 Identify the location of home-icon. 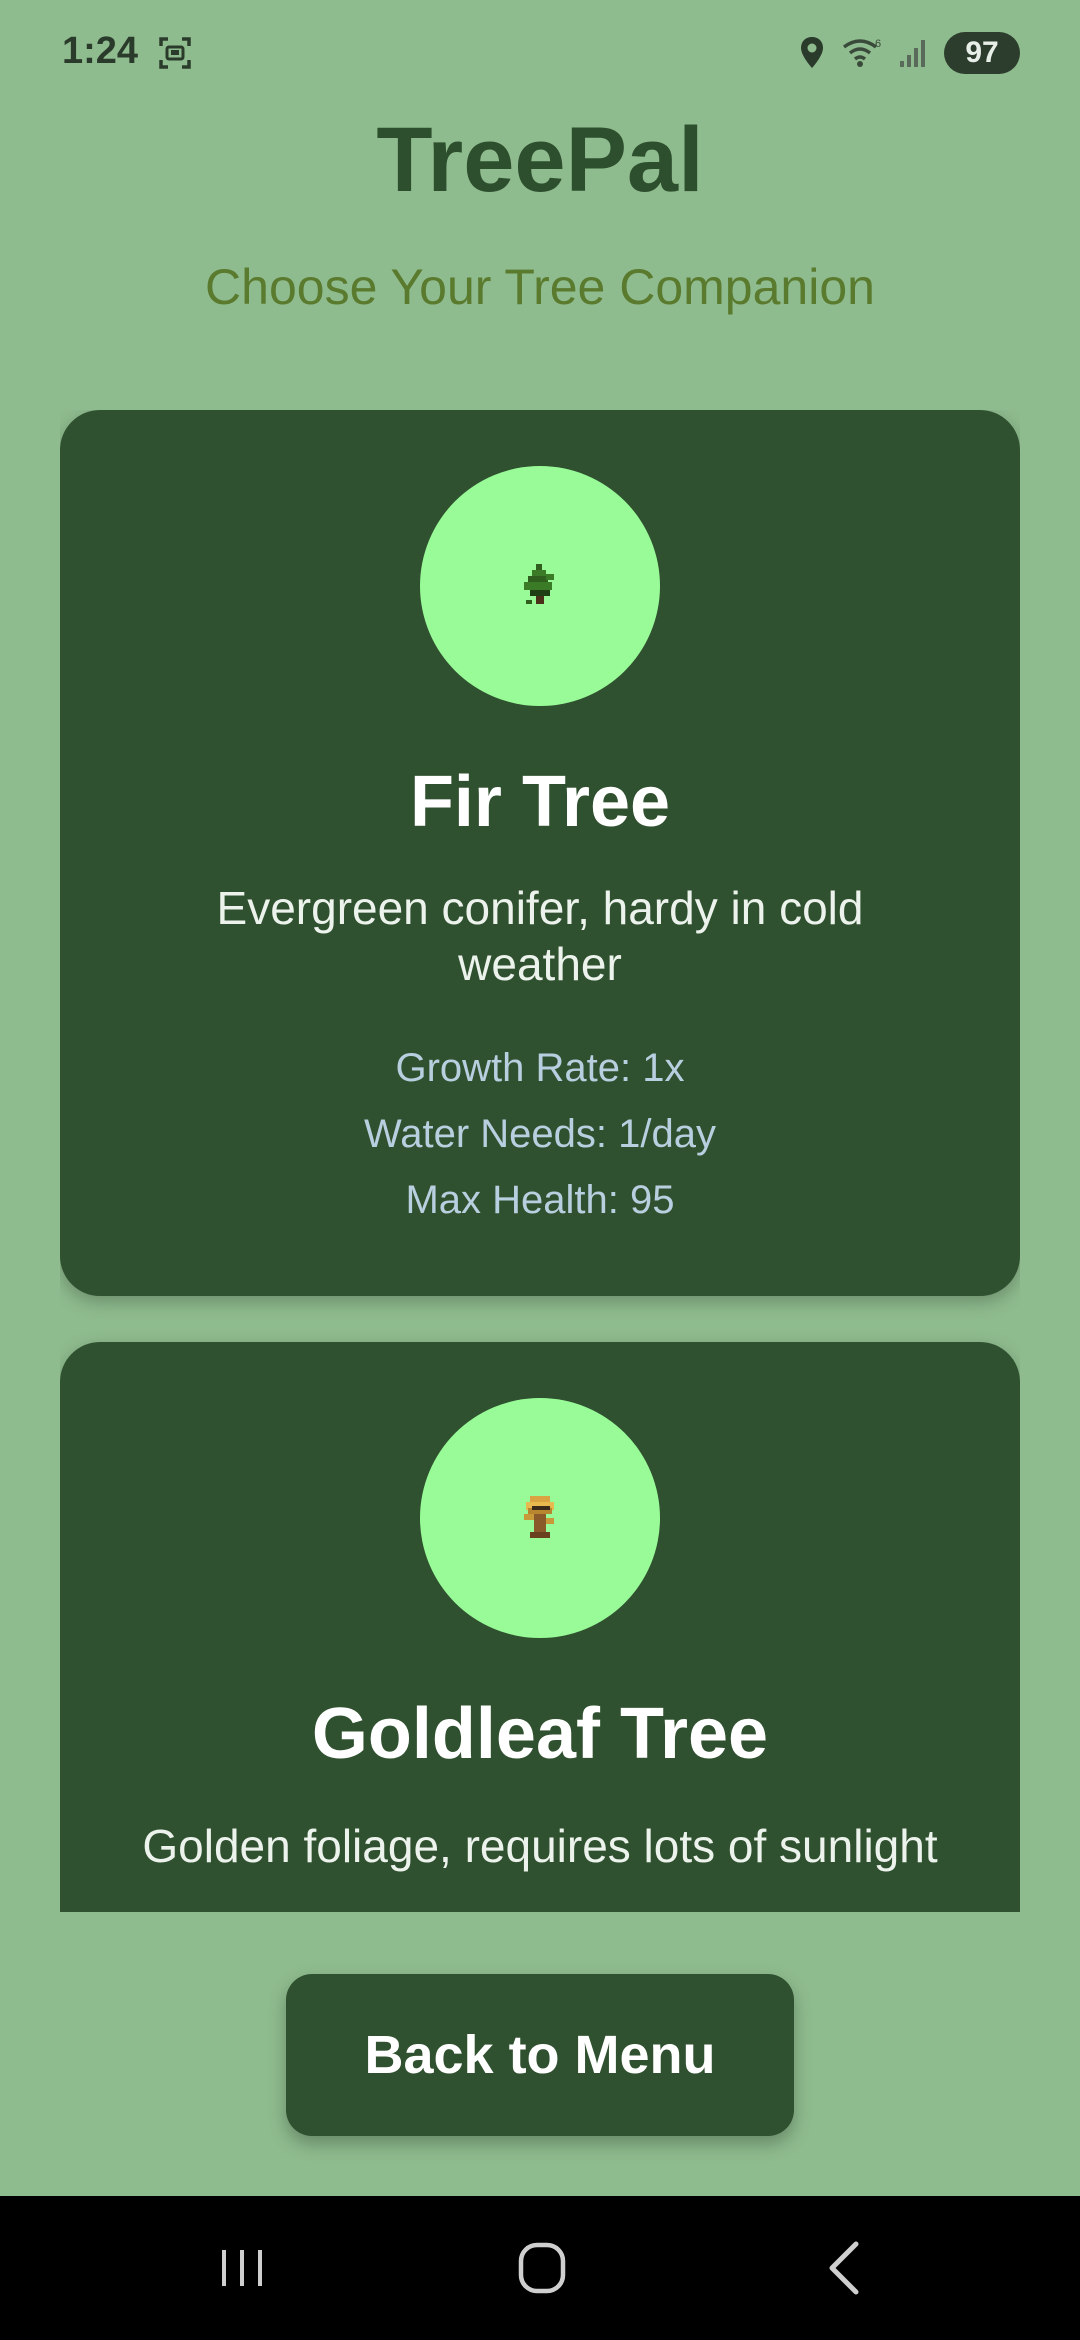
(542, 2268).